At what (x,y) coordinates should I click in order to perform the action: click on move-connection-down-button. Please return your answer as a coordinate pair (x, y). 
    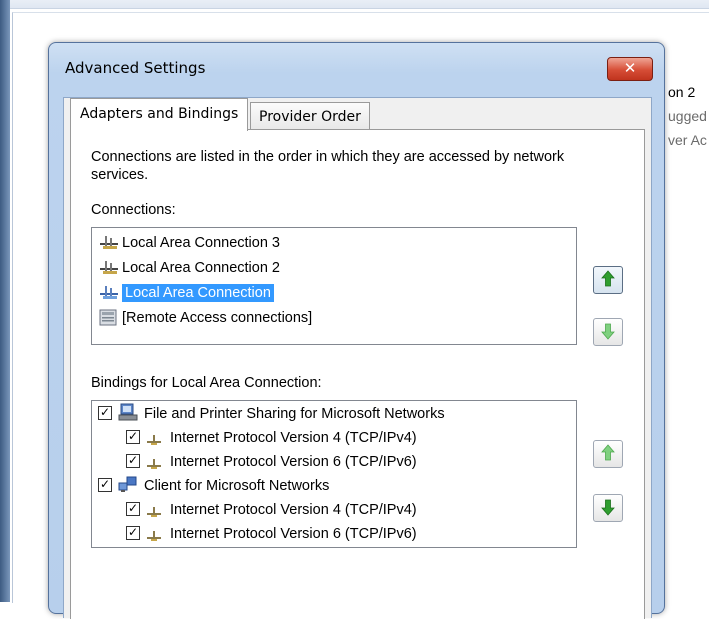
    Looking at the image, I should click on (608, 332).